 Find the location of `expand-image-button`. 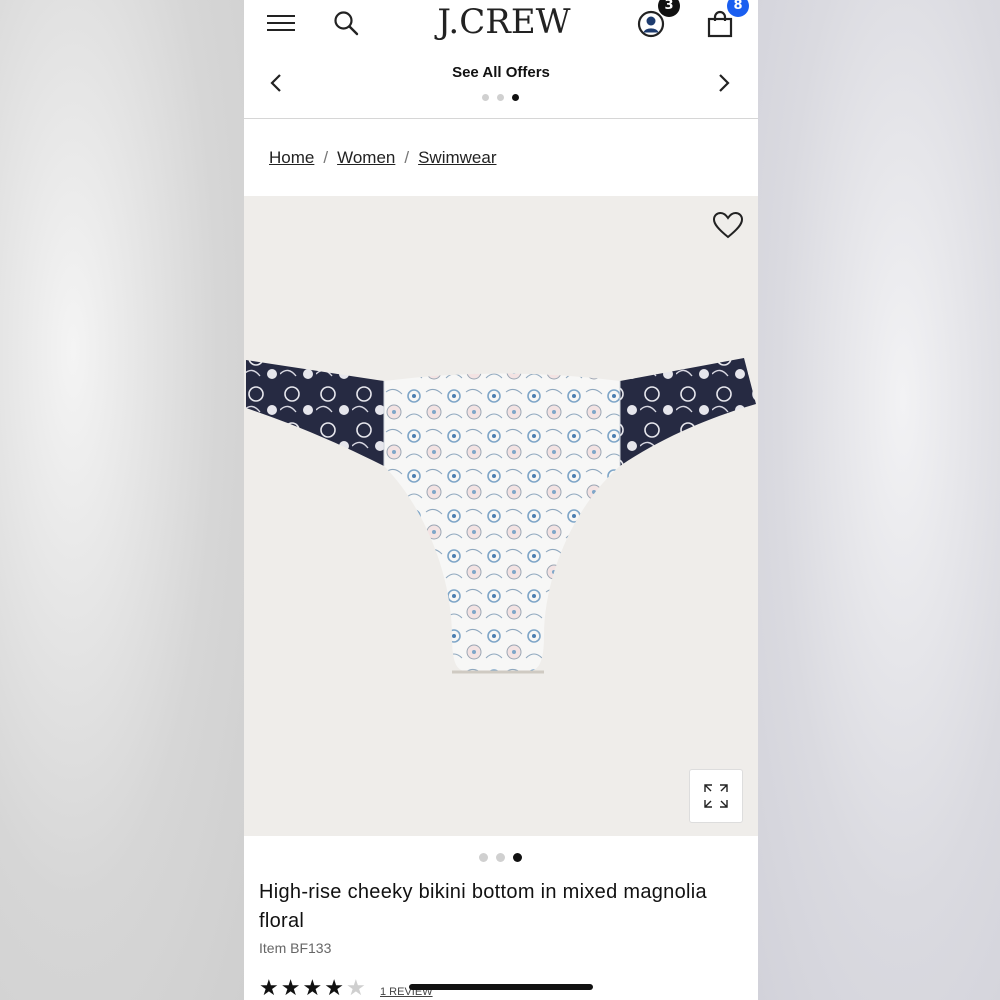

expand-image-button is located at coordinates (716, 796).